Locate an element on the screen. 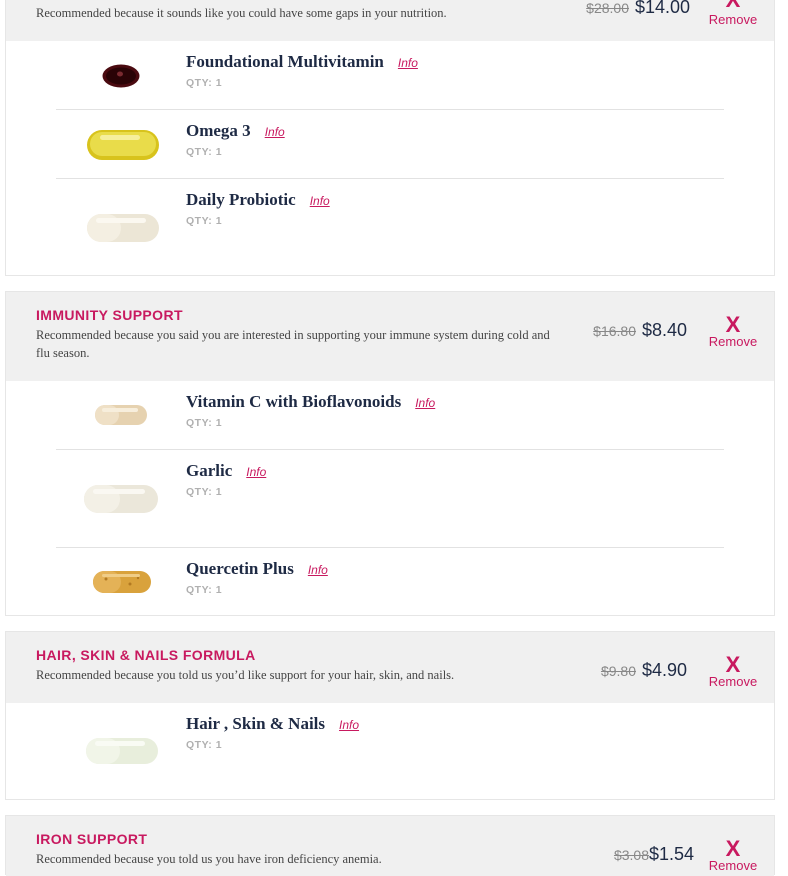 Image resolution: width=788 pixels, height=876 pixels. item-name: Foundational Multivitamin Info is located at coordinates (302, 62).